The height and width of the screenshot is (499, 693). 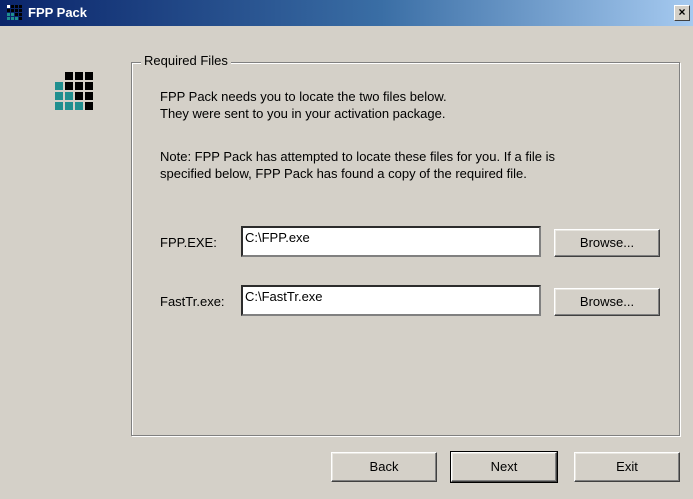 I want to click on fasttr-exe-field: C:\FastTr.exe, so click(x=391, y=300).